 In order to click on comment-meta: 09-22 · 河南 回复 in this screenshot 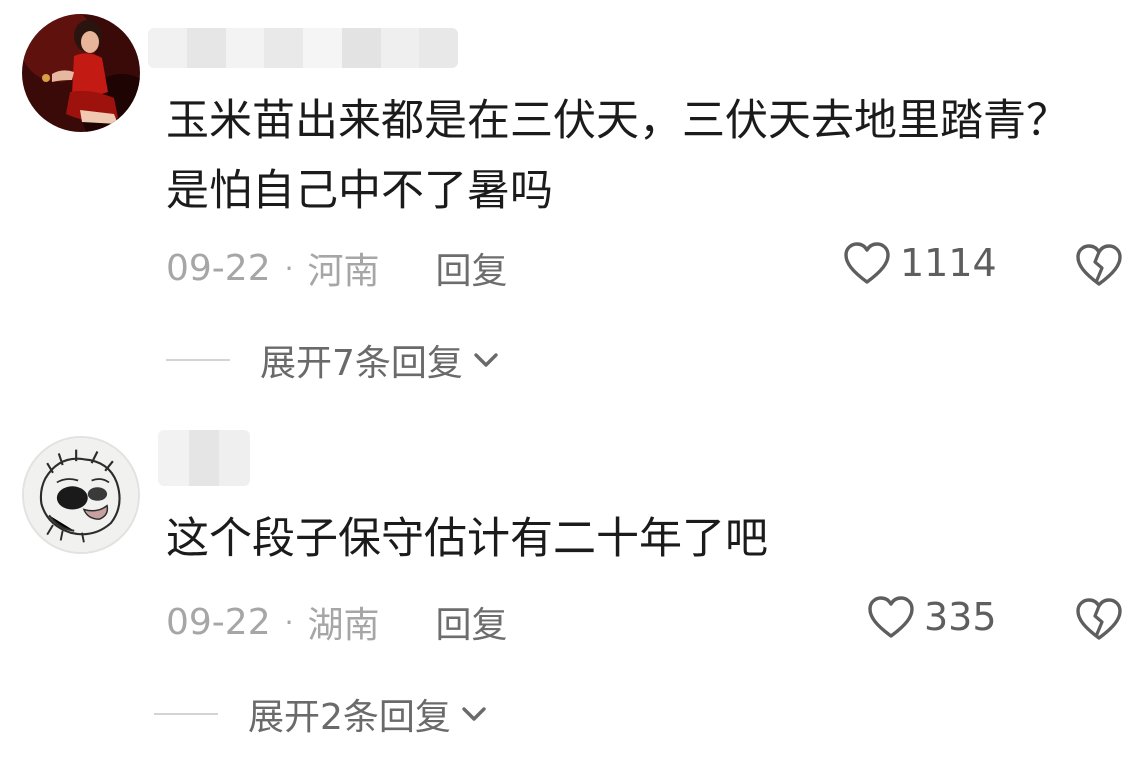, I will do `click(337, 268)`.